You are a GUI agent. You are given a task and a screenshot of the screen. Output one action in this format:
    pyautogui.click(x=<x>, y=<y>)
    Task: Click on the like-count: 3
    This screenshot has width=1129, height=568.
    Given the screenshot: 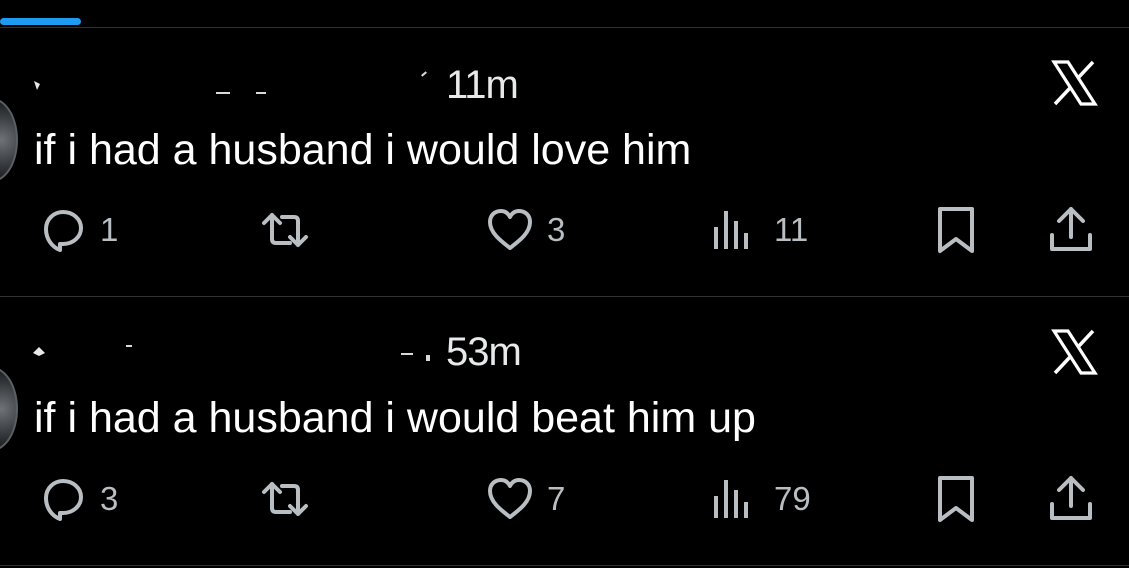 What is the action you would take?
    pyautogui.click(x=556, y=229)
    